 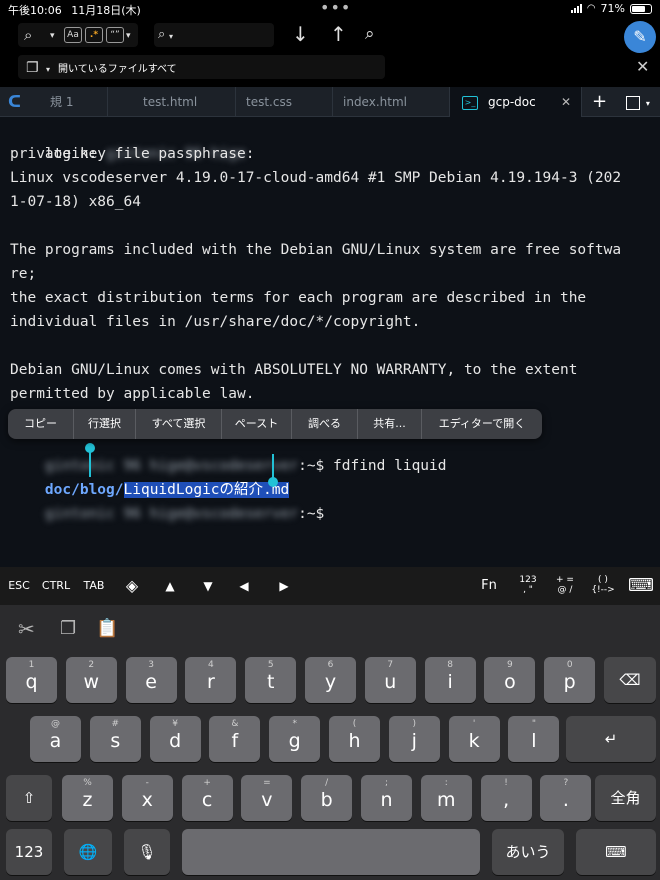 I want to click on key-b: / b, so click(x=327, y=798).